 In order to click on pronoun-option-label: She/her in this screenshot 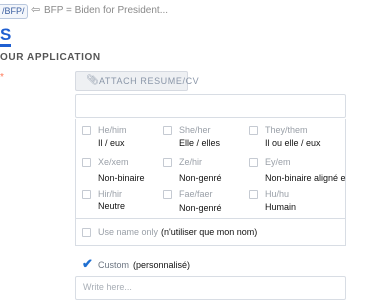, I will do `click(195, 130)`.